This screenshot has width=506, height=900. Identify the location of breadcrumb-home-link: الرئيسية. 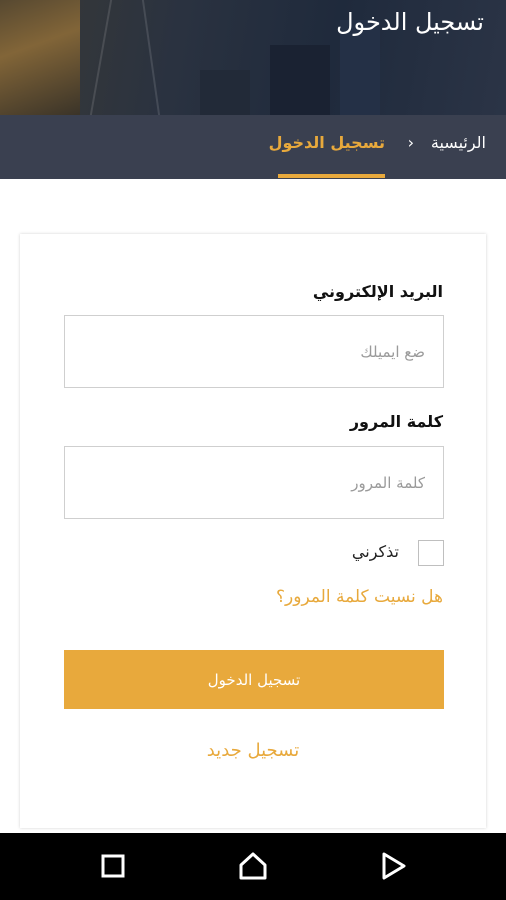
(458, 142).